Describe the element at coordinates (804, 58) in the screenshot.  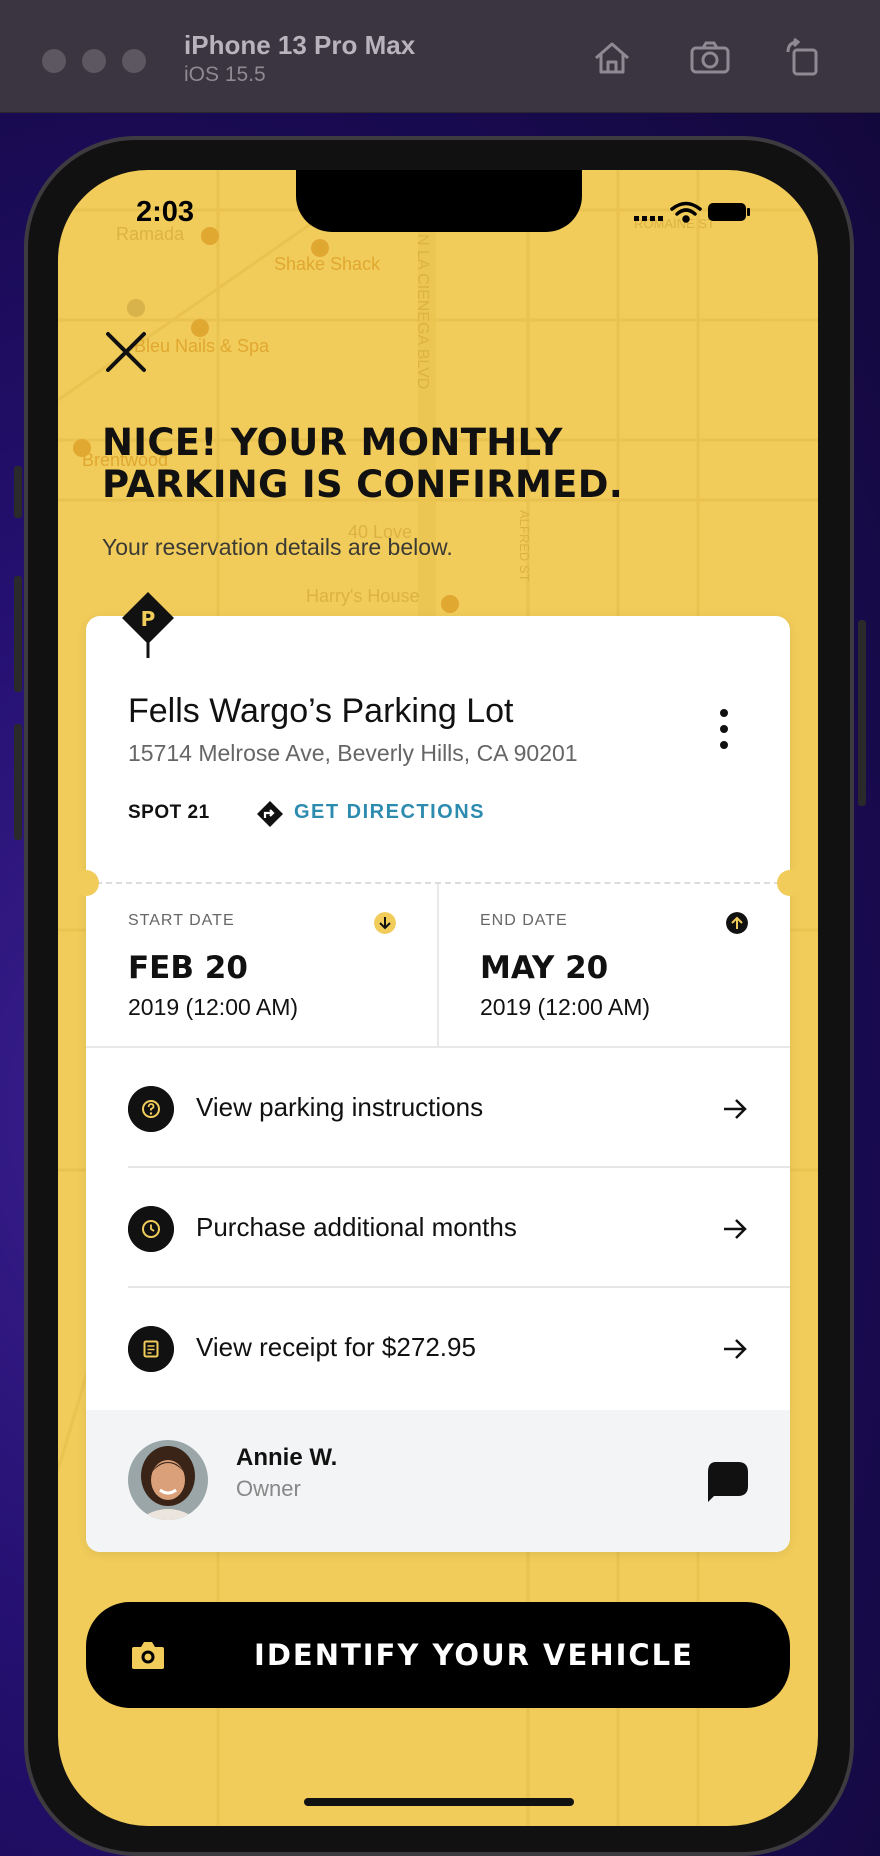
I see `rotate-icon` at that location.